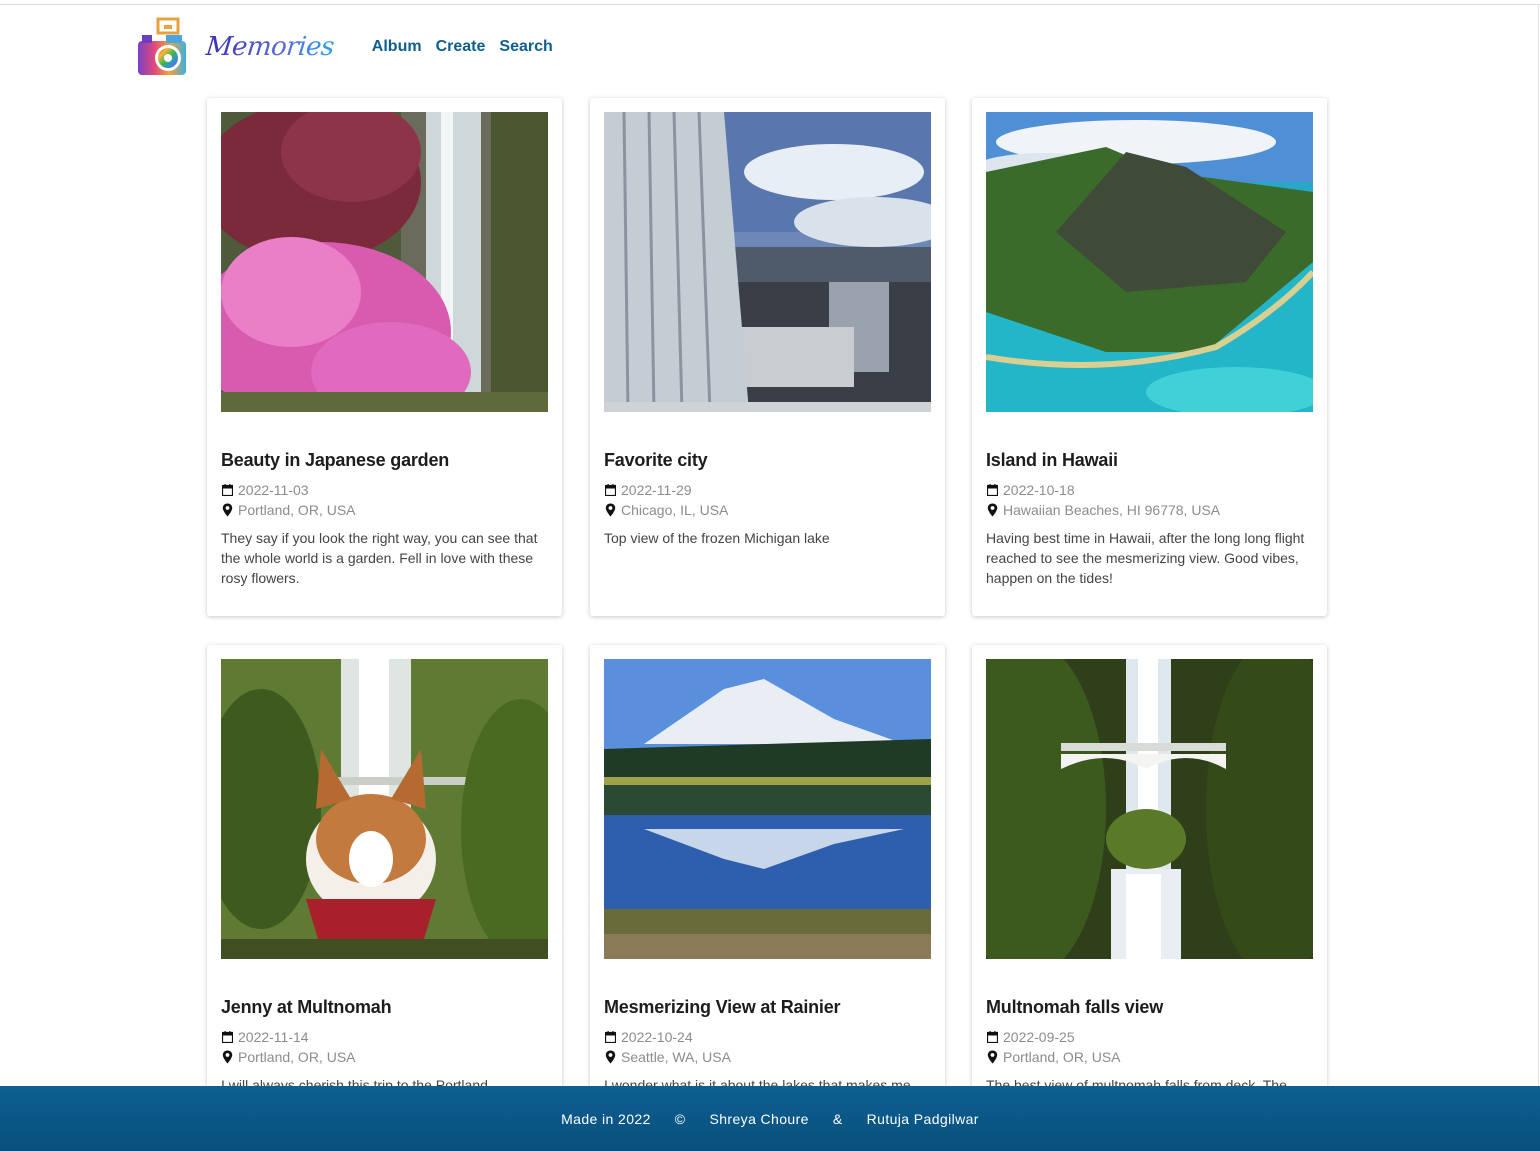 The width and height of the screenshot is (1540, 1151). What do you see at coordinates (525, 47) in the screenshot?
I see `nav-search-link: Search` at bounding box center [525, 47].